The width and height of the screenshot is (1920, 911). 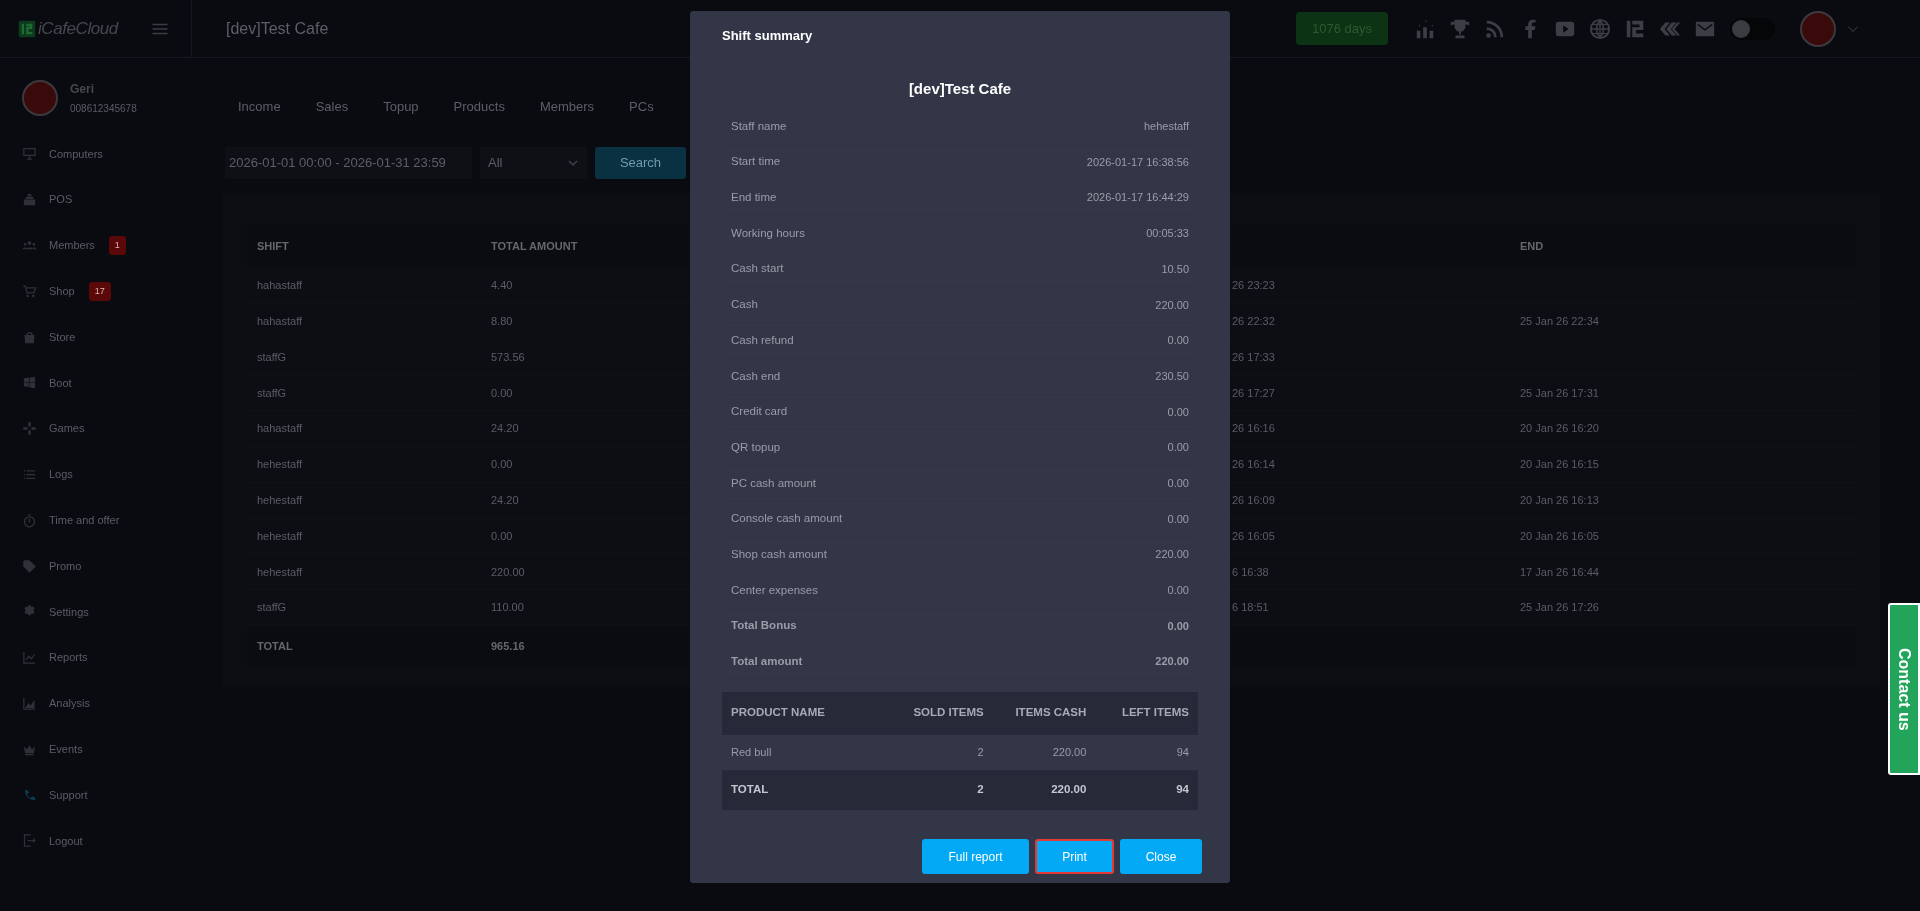 I want to click on user-name: Geri, so click(x=82, y=89).